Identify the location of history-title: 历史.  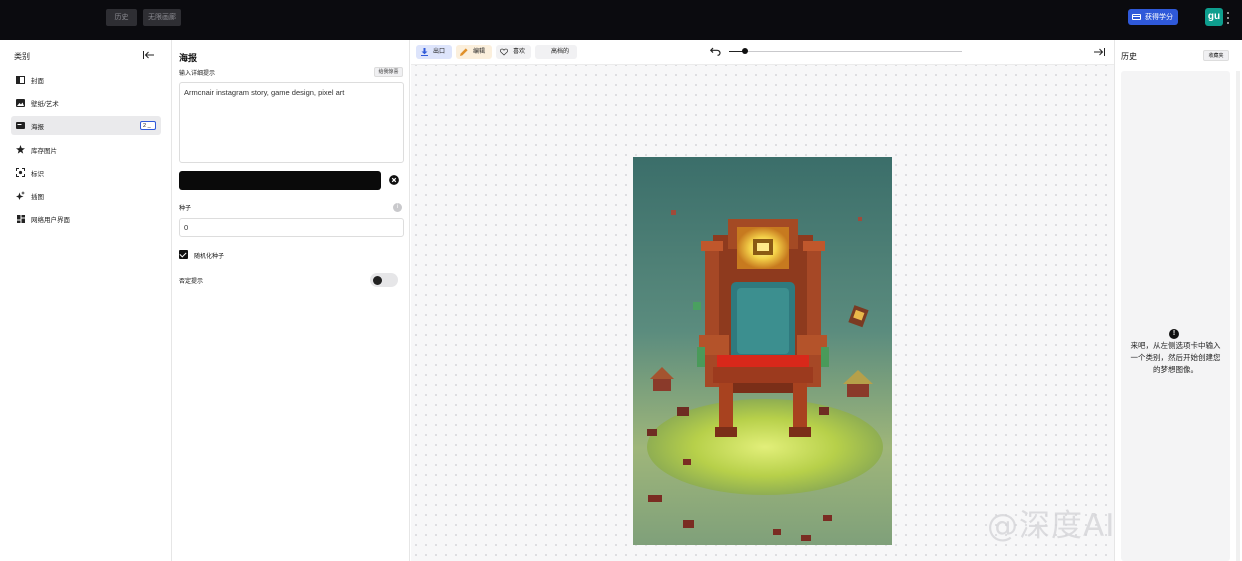
(1129, 56).